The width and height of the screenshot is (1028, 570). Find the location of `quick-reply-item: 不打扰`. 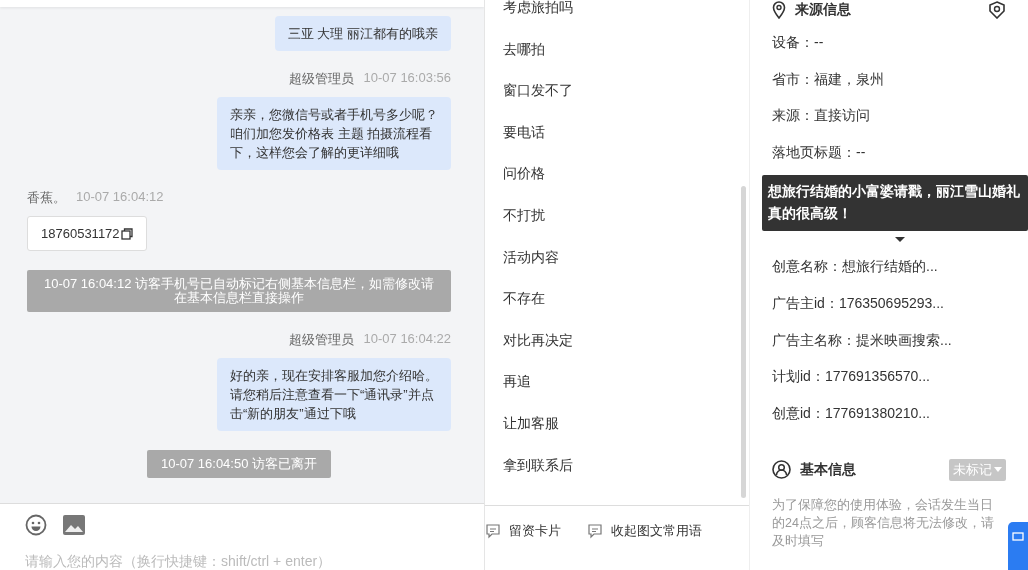

quick-reply-item: 不打扰 is located at coordinates (617, 215).